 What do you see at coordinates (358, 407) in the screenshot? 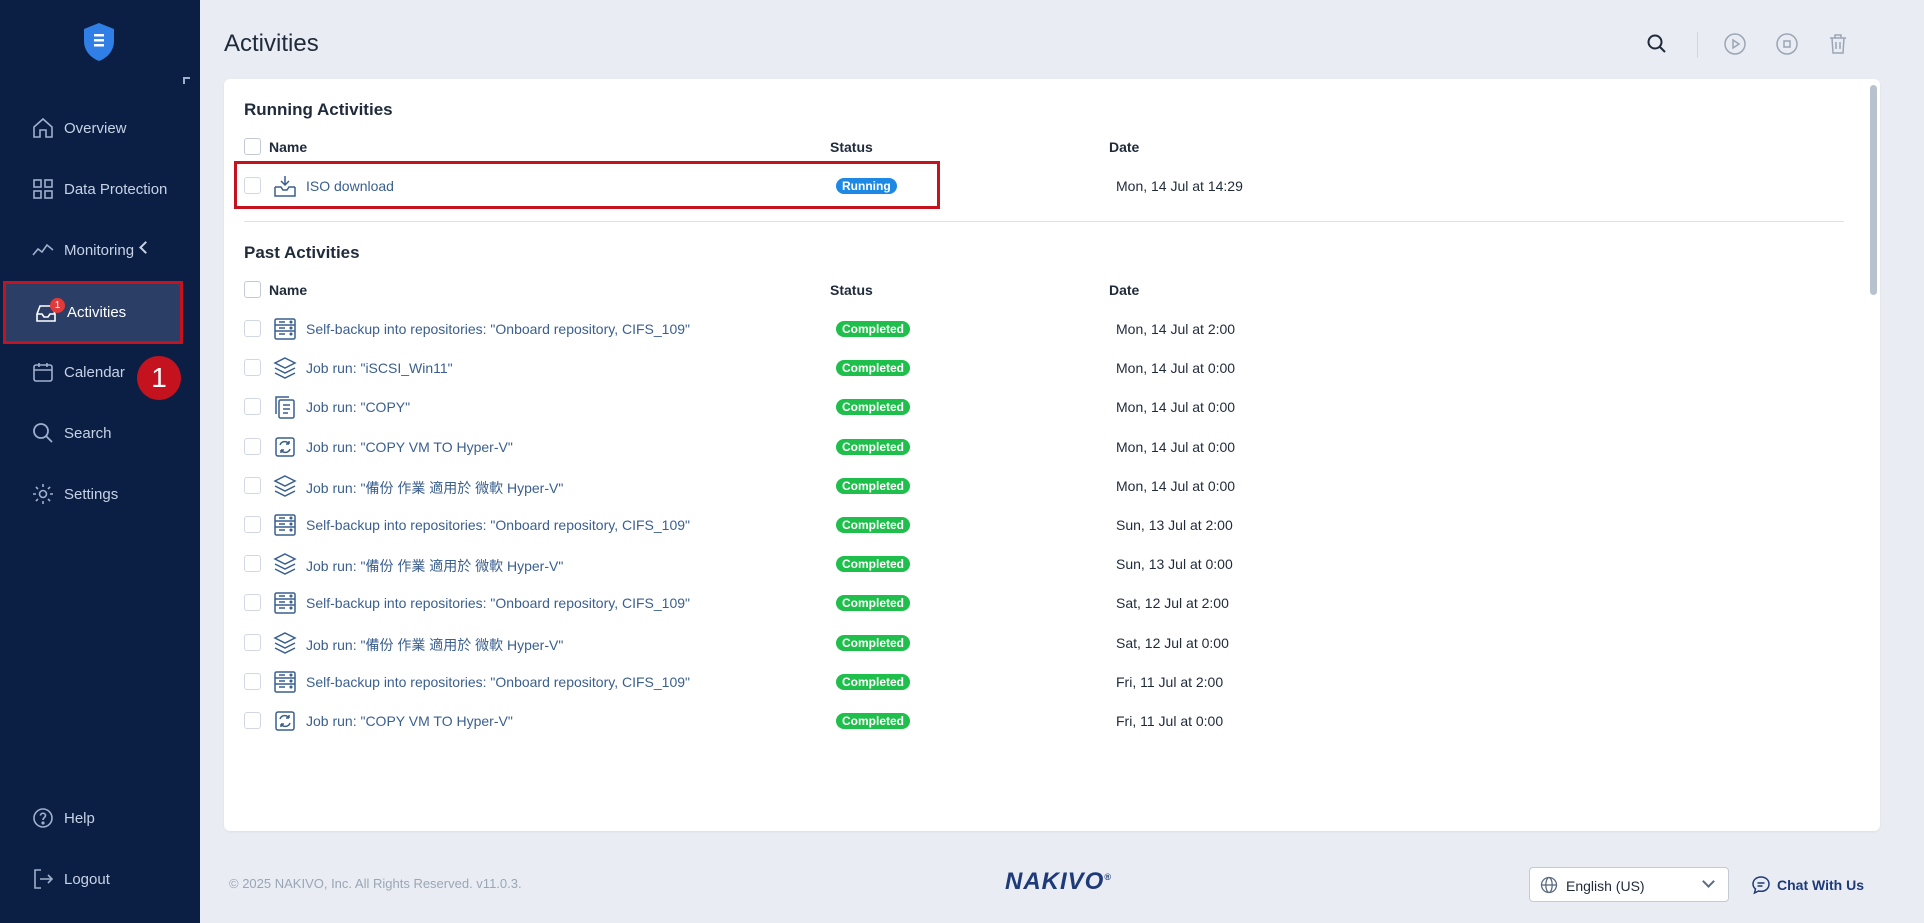
I see `activity-name-link: Job run: "COPY"` at bounding box center [358, 407].